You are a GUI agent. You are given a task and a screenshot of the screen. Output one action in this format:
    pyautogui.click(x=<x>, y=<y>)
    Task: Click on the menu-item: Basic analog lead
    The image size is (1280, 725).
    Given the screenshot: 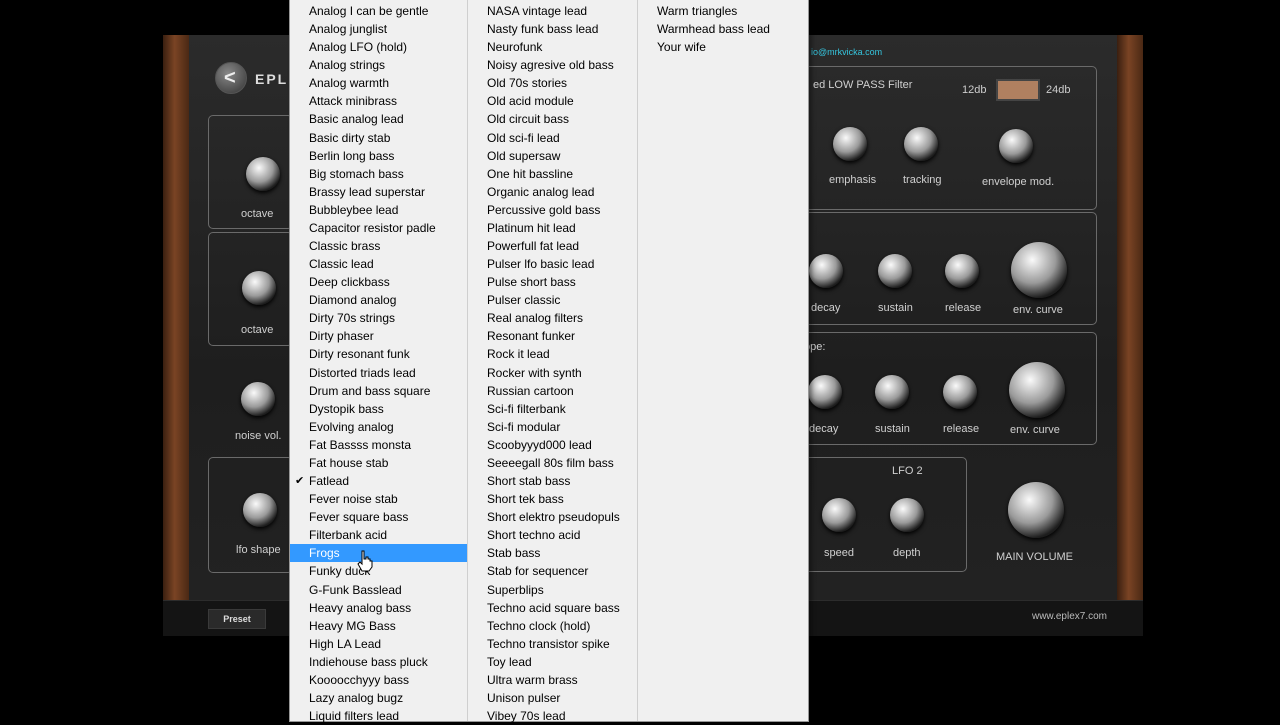 What is the action you would take?
    pyautogui.click(x=378, y=119)
    